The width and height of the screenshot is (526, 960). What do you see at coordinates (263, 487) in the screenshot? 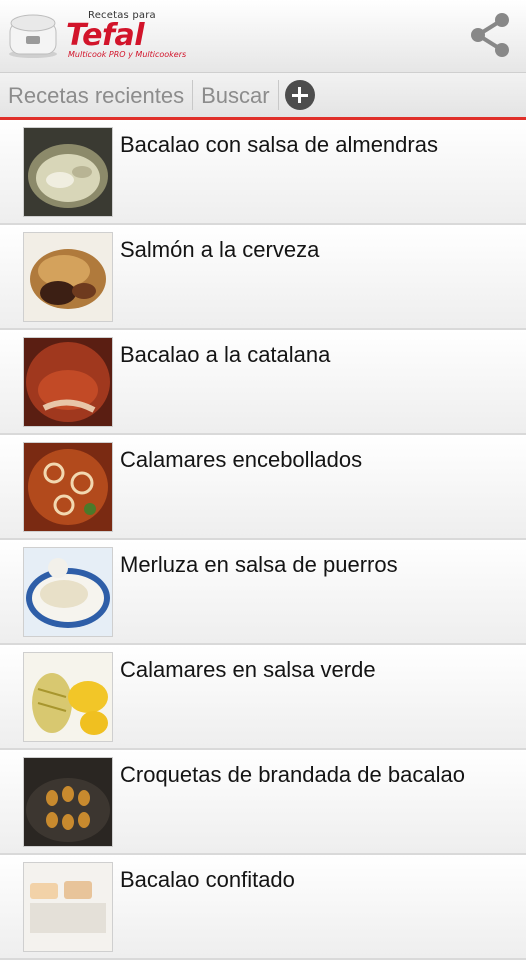
I see `recipe-list-item: Calamares encebollados` at bounding box center [263, 487].